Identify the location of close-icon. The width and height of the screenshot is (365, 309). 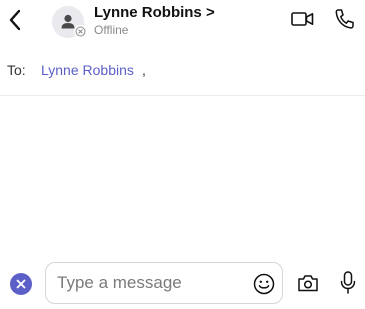
(21, 284).